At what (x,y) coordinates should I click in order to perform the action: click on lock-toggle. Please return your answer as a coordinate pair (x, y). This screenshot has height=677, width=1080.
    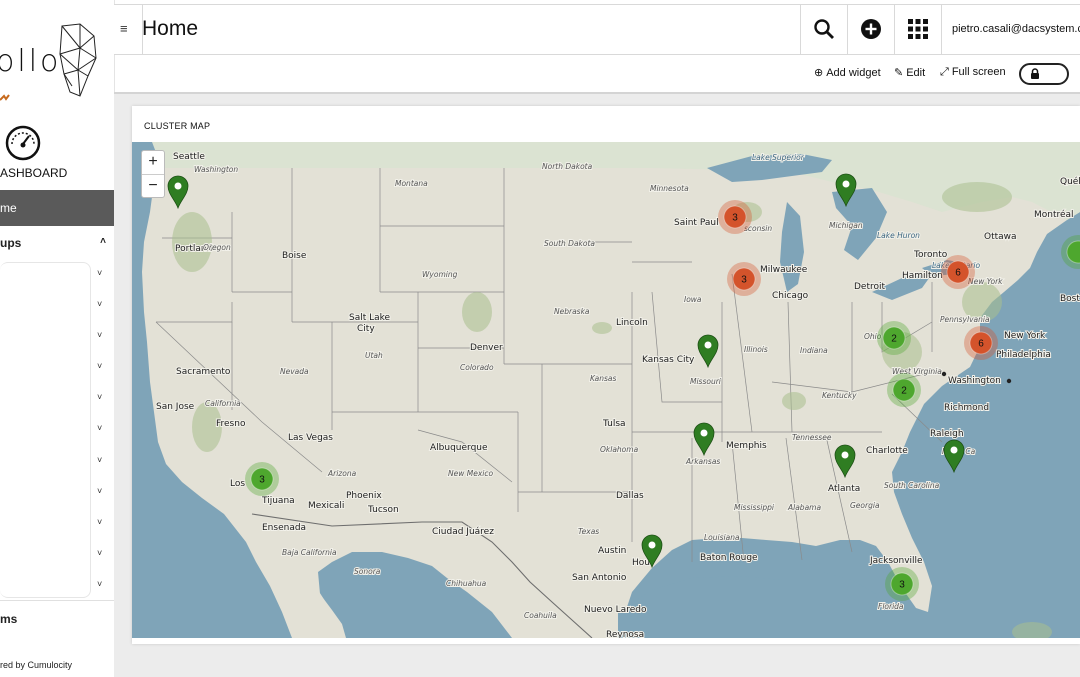
    Looking at the image, I should click on (1044, 74).